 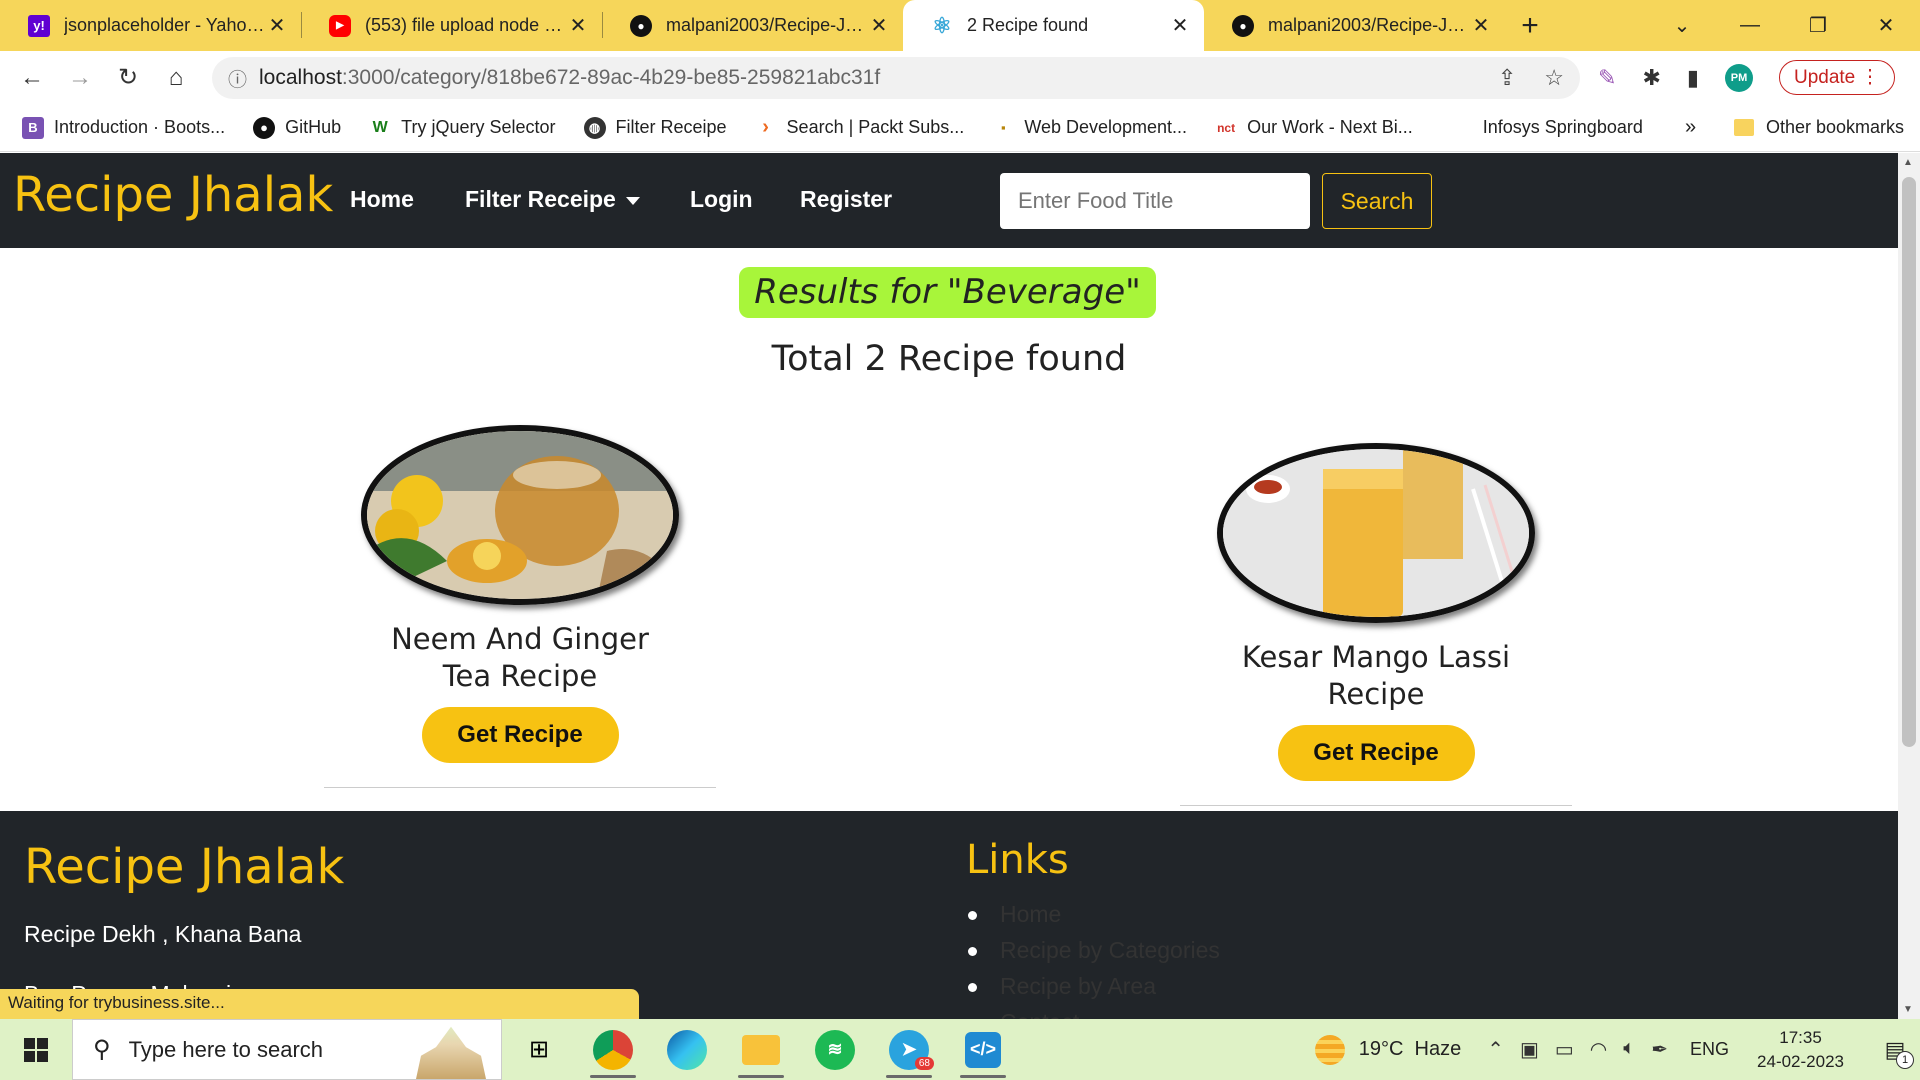 I want to click on other-bookmarks: Other bookmarks, so click(x=1819, y=127).